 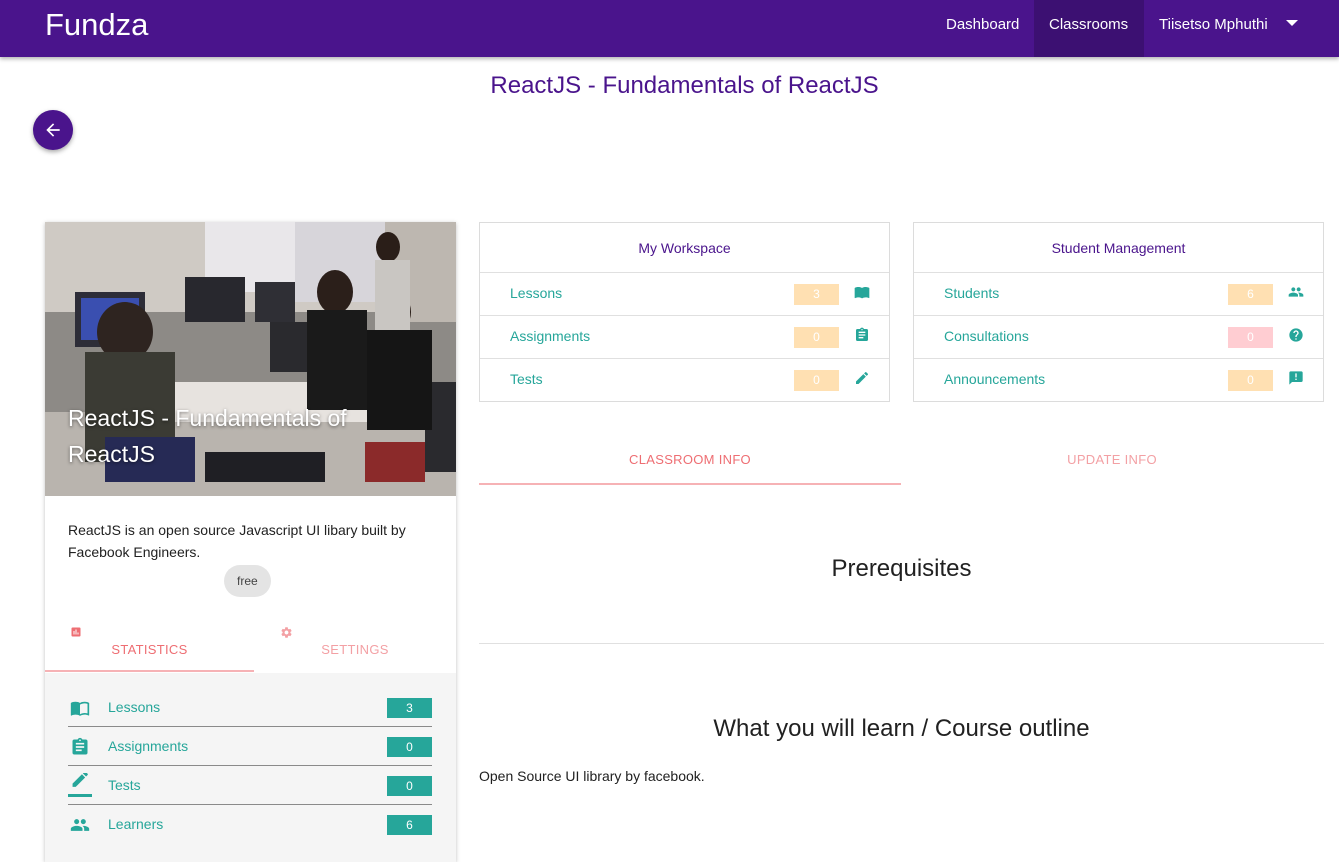 I want to click on course-image: ReactJS - Fundamentals of ReactJS, so click(x=250, y=359).